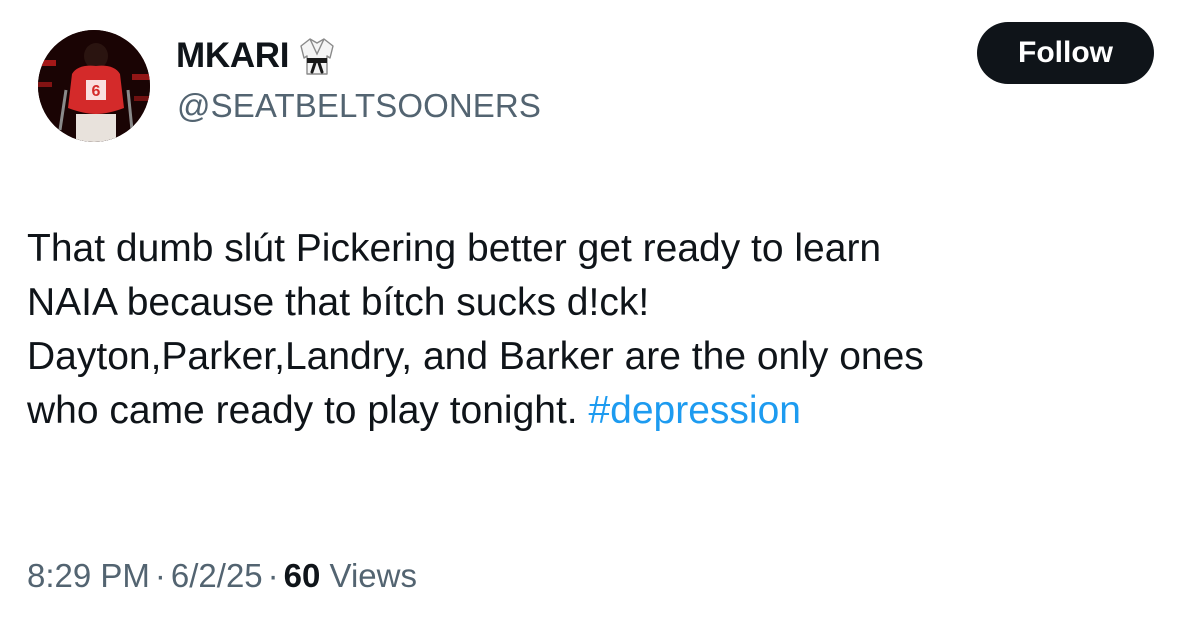 This screenshot has height=627, width=1200. Describe the element at coordinates (302, 575) in the screenshot. I see `views-count: 60` at that location.